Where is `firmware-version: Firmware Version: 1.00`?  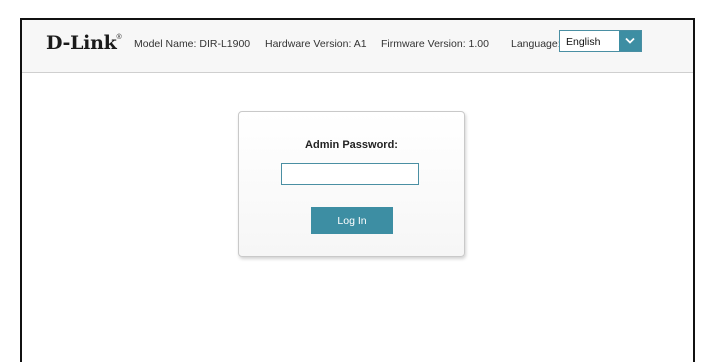 firmware-version: Firmware Version: 1.00 is located at coordinates (435, 44).